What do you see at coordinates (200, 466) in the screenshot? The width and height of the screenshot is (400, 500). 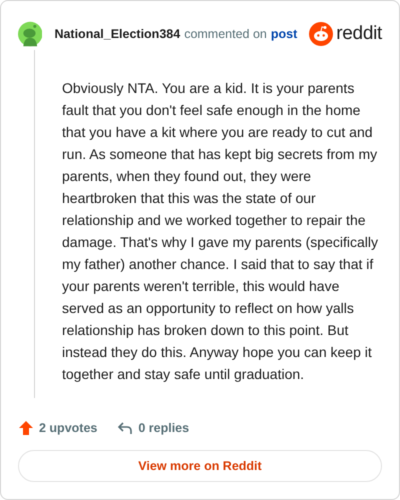 I see `view-more-button: View more on Reddit` at bounding box center [200, 466].